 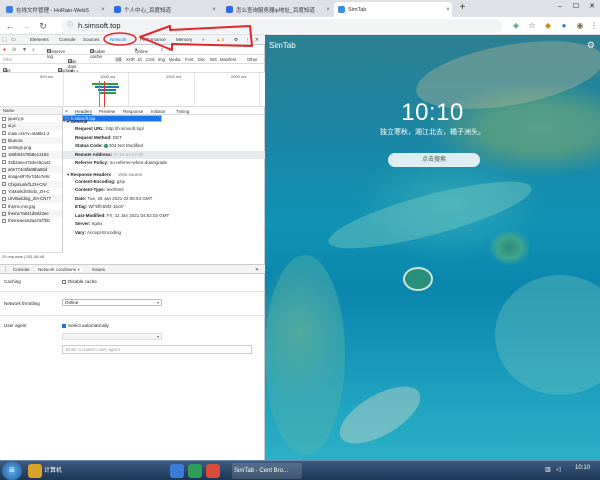 What do you see at coordinates (5, 270) in the screenshot?
I see `drawer-menu-icon: ⋮` at bounding box center [5, 270].